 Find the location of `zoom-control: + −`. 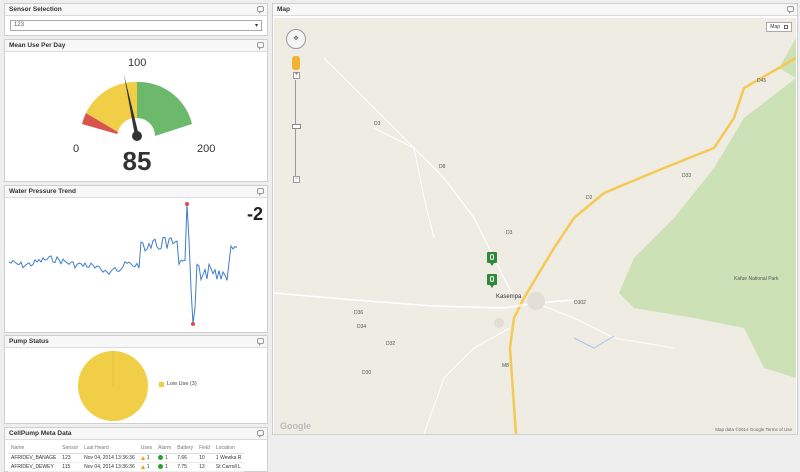

zoom-control: + − is located at coordinates (296, 128).